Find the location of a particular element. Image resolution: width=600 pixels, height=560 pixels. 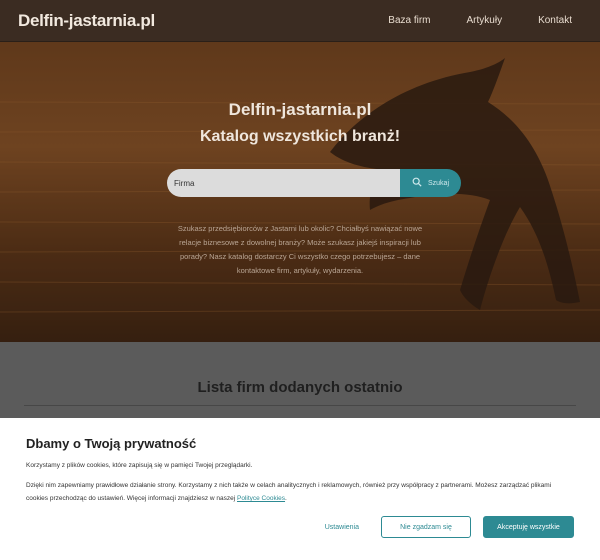

search-icon is located at coordinates (417, 183).